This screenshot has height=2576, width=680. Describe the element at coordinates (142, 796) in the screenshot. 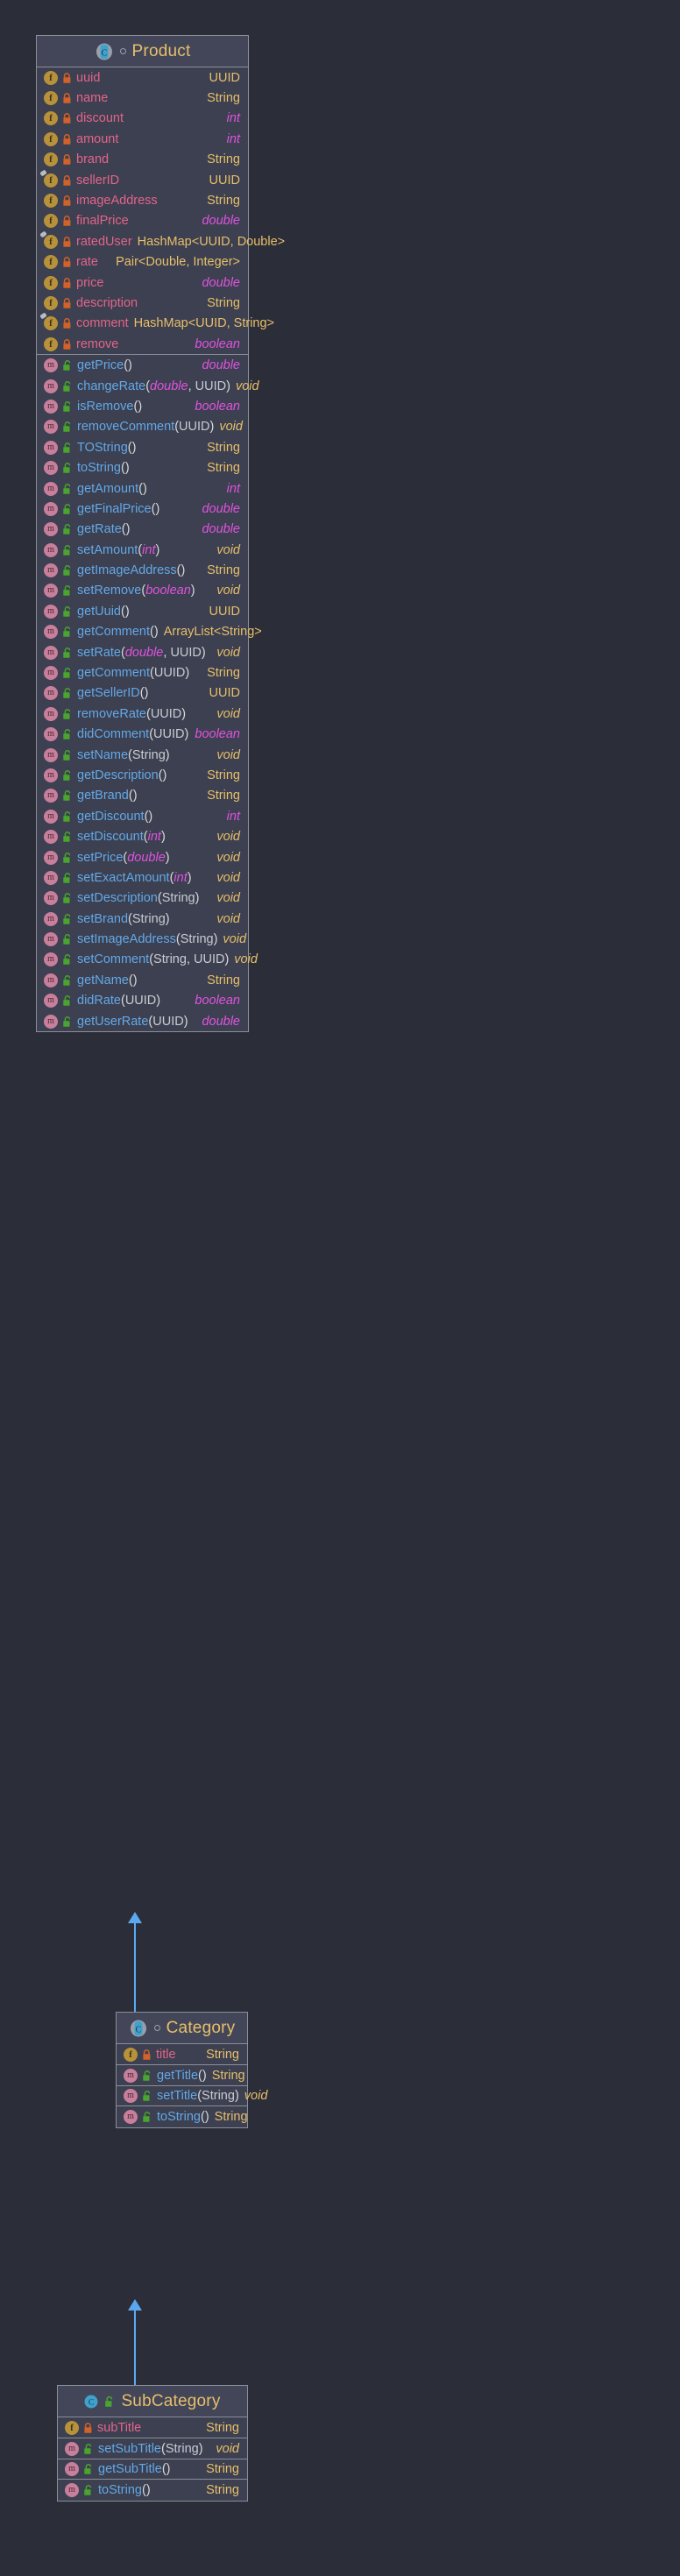

I see `method-row: m getBrand() String` at that location.